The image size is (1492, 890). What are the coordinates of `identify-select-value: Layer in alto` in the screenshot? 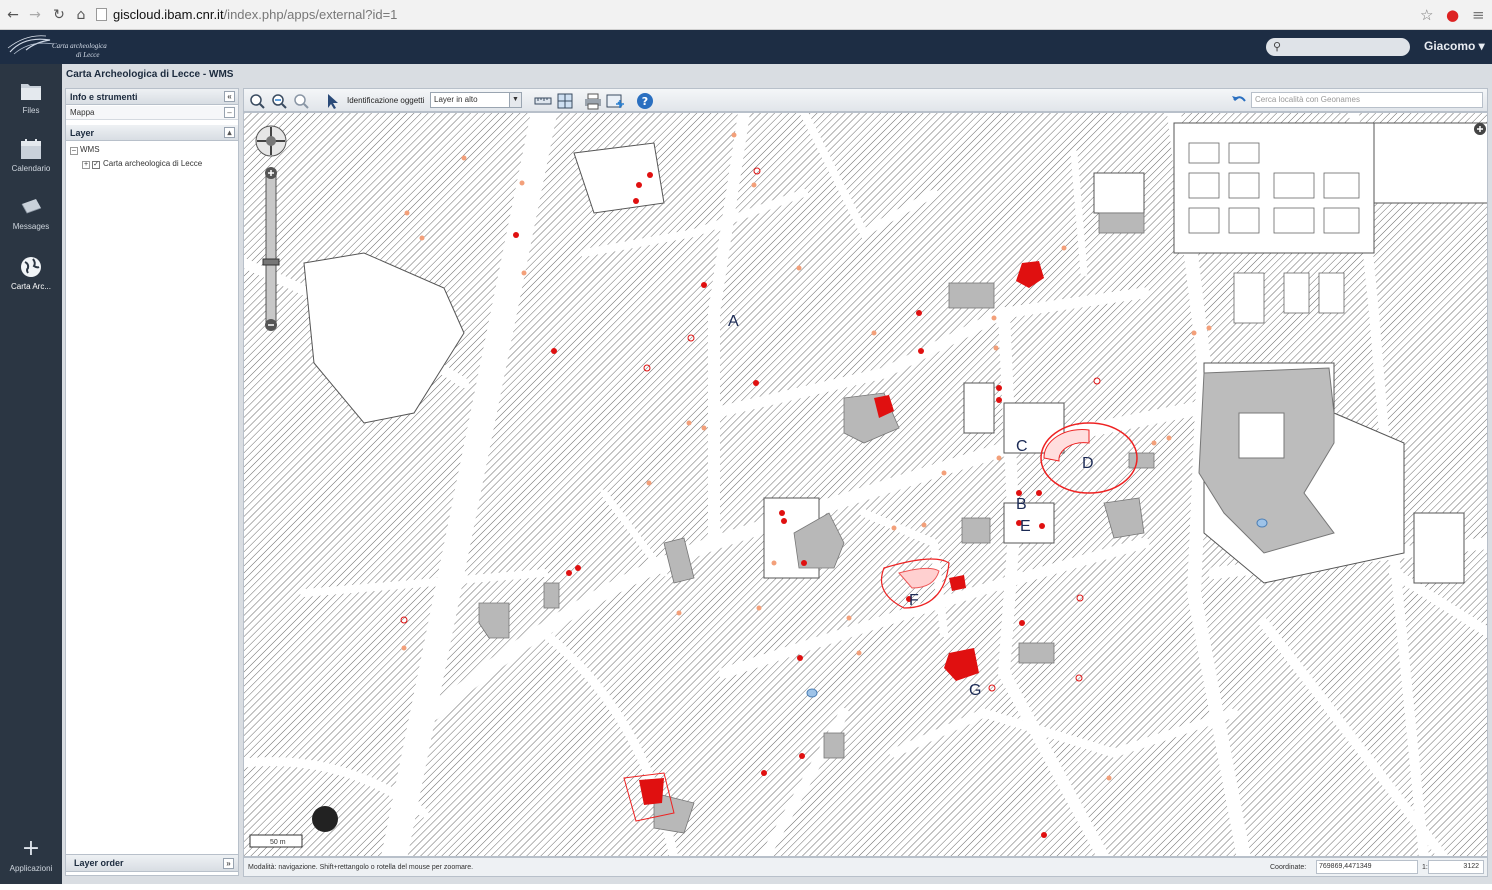 It's located at (456, 99).